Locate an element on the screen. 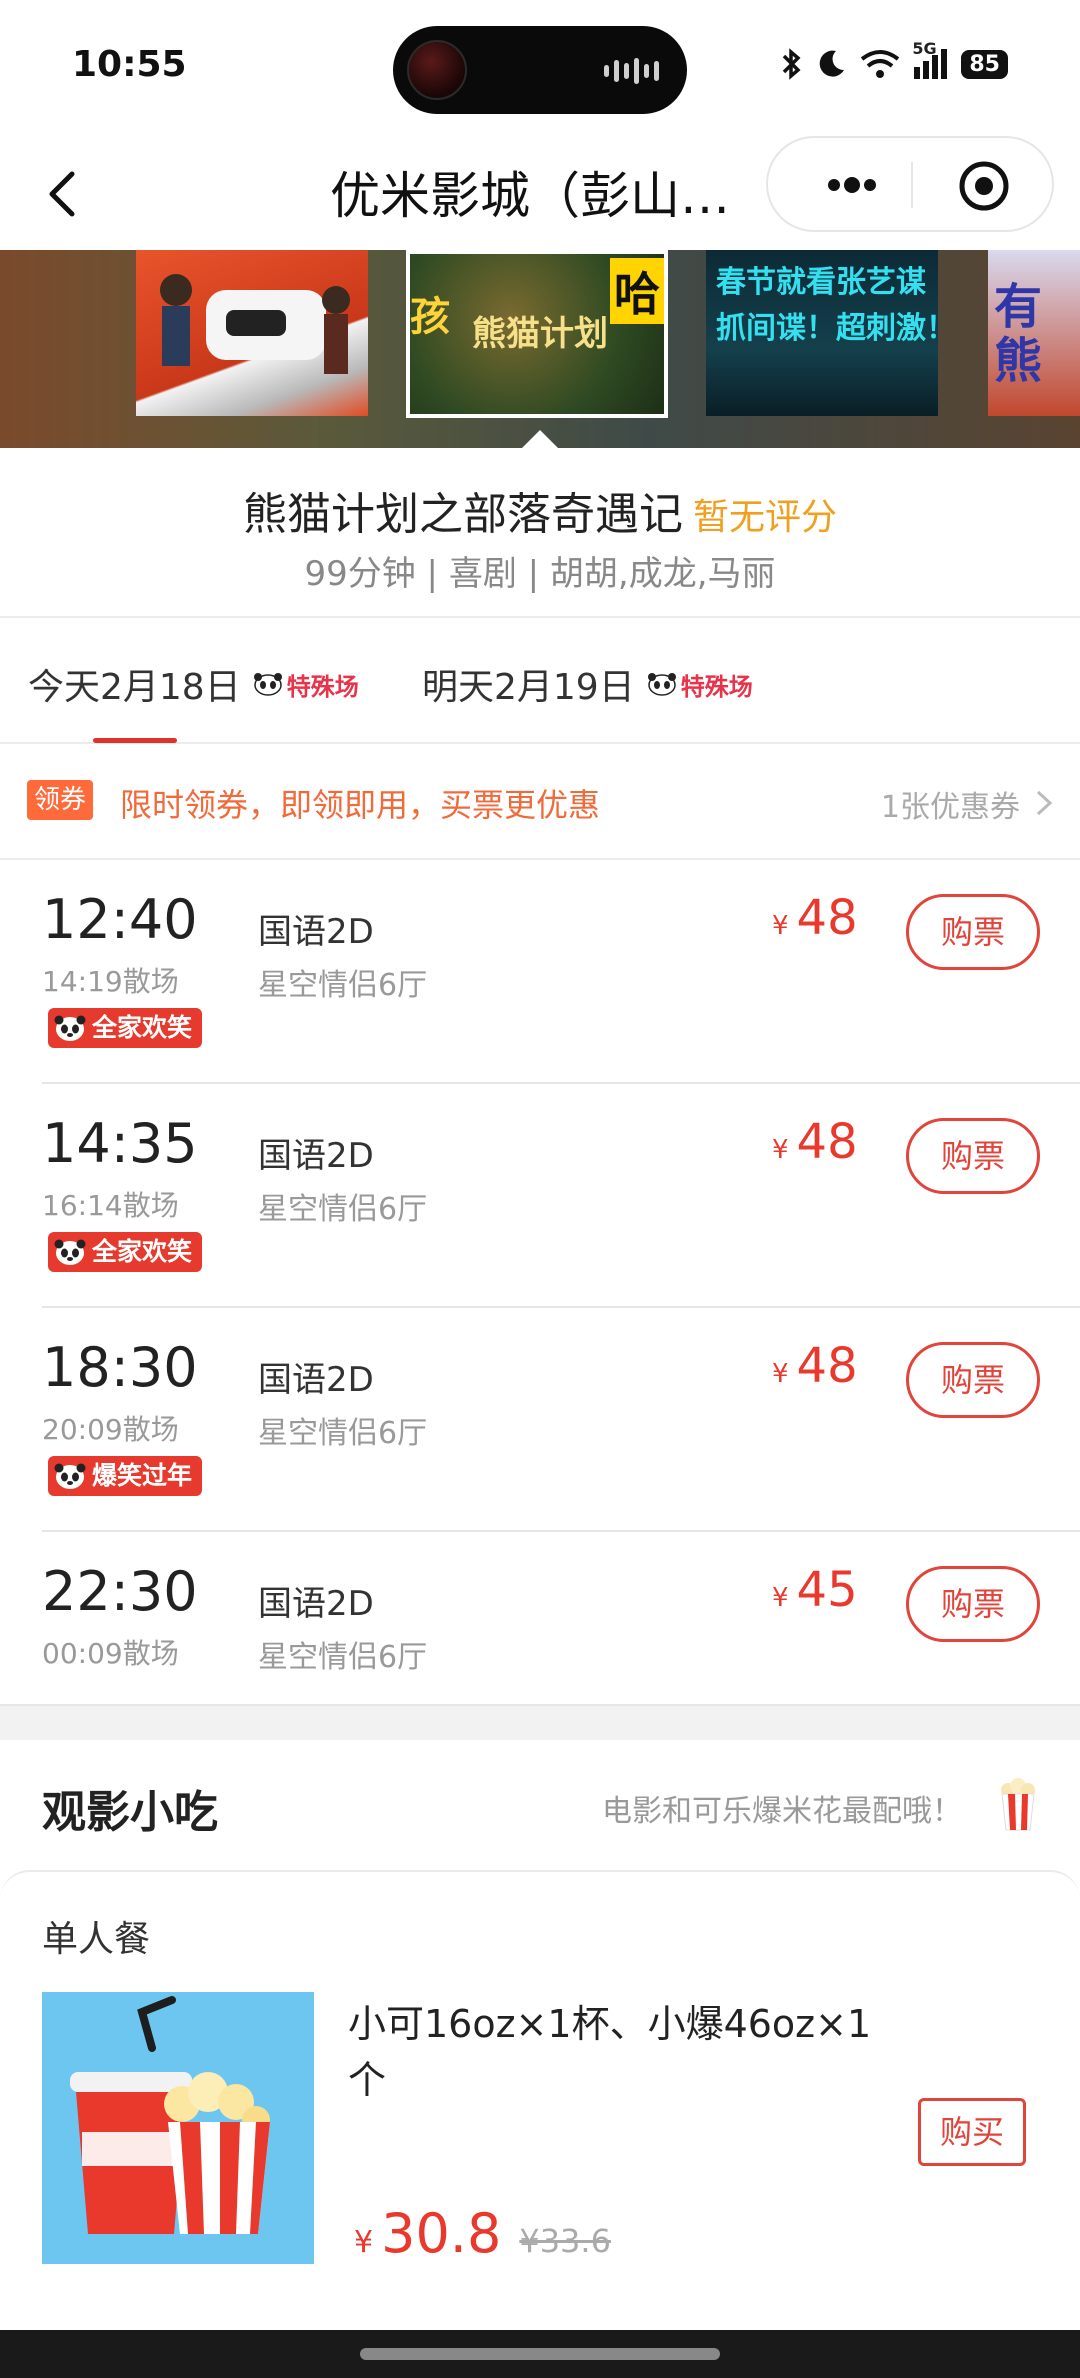  mini-program-capsule is located at coordinates (910, 184).